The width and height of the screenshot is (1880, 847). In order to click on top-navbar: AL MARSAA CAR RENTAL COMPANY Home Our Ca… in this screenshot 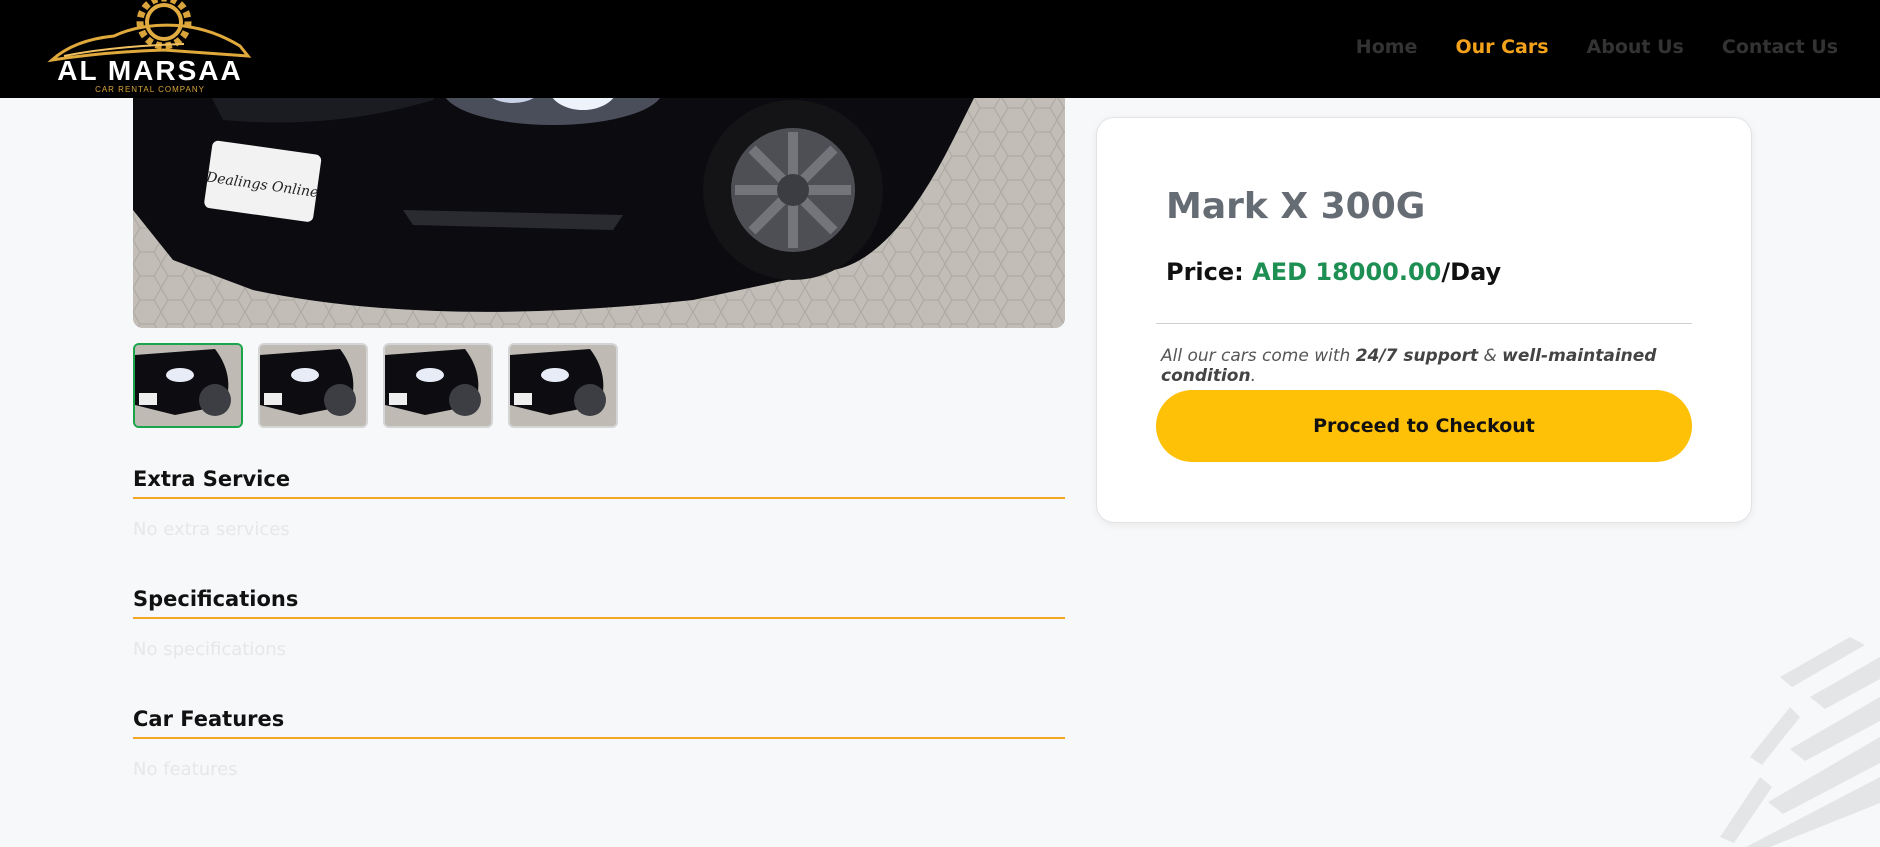, I will do `click(940, 49)`.